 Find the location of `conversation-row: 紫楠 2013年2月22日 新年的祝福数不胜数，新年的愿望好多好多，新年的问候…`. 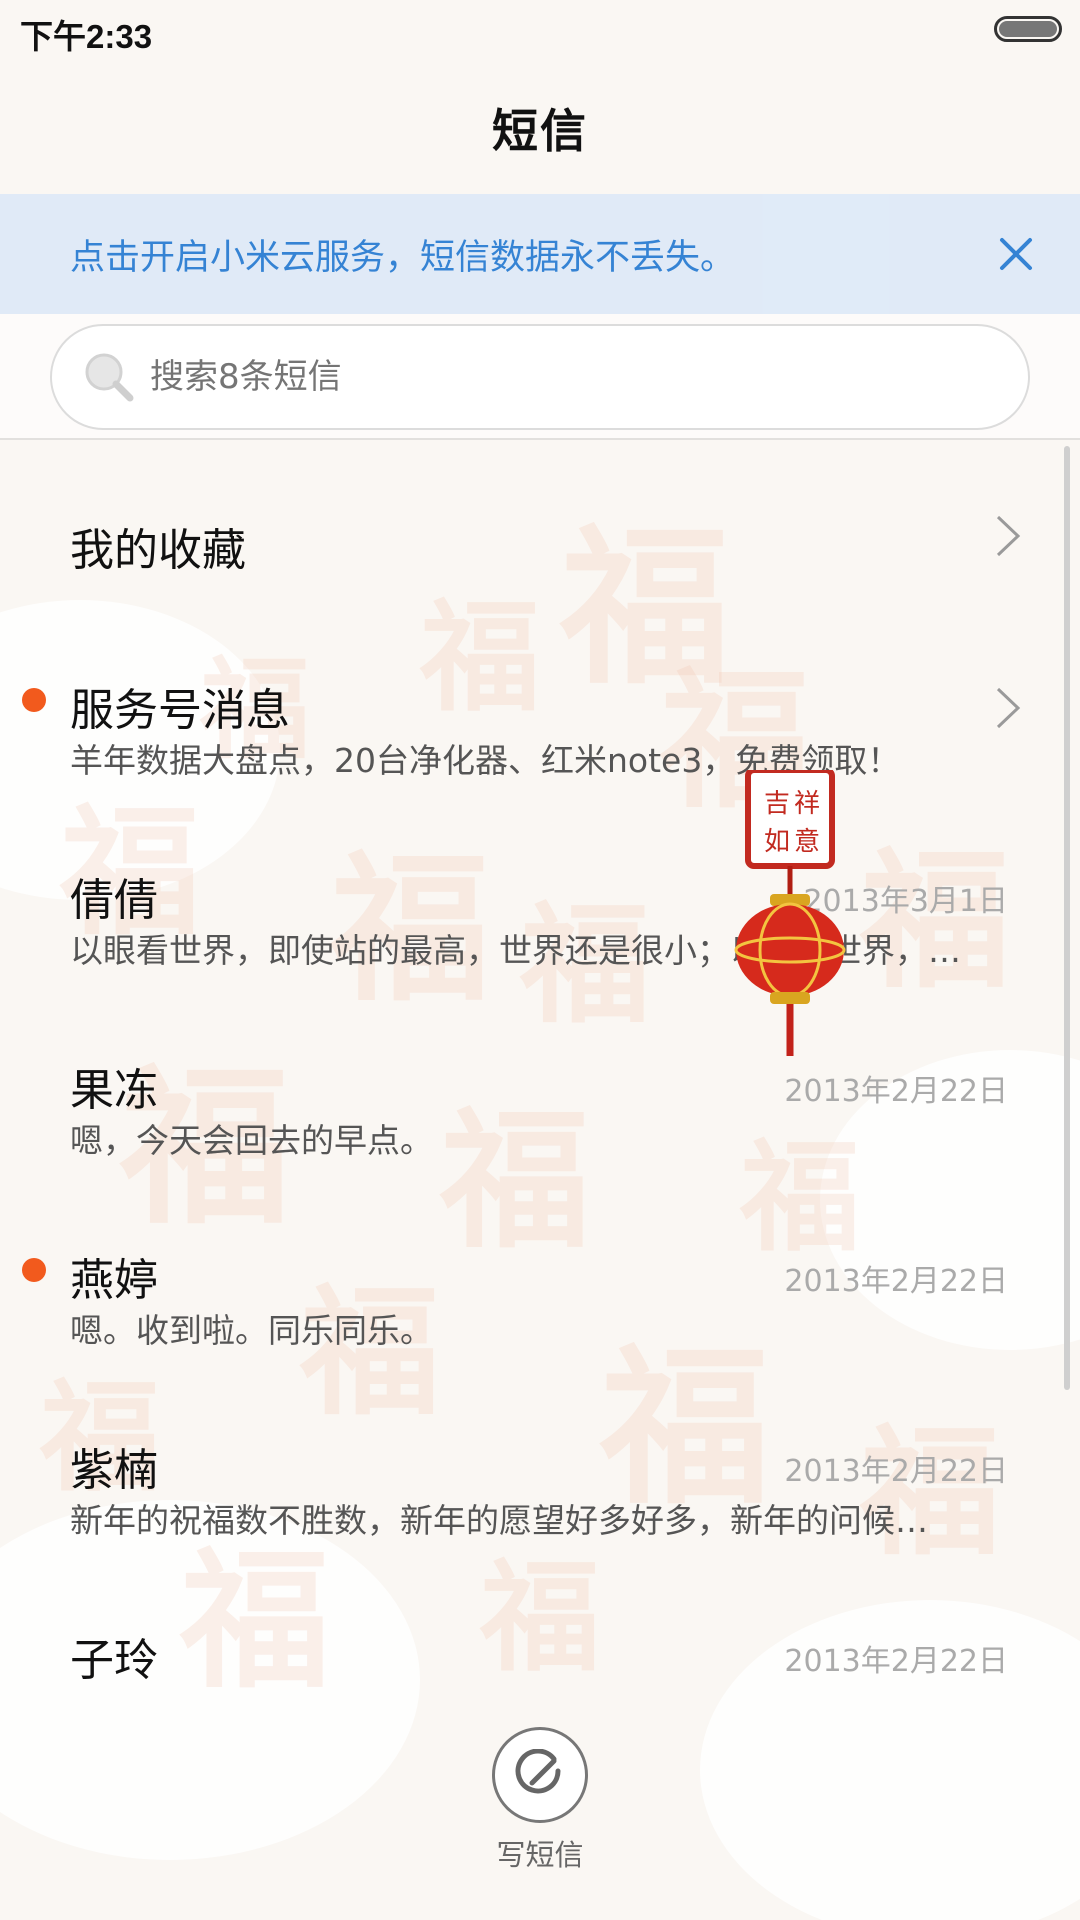

conversation-row: 紫楠 2013年2月22日 新年的祝福数不胜数，新年的愿望好多好多，新年的问候… is located at coordinates (540, 1485).